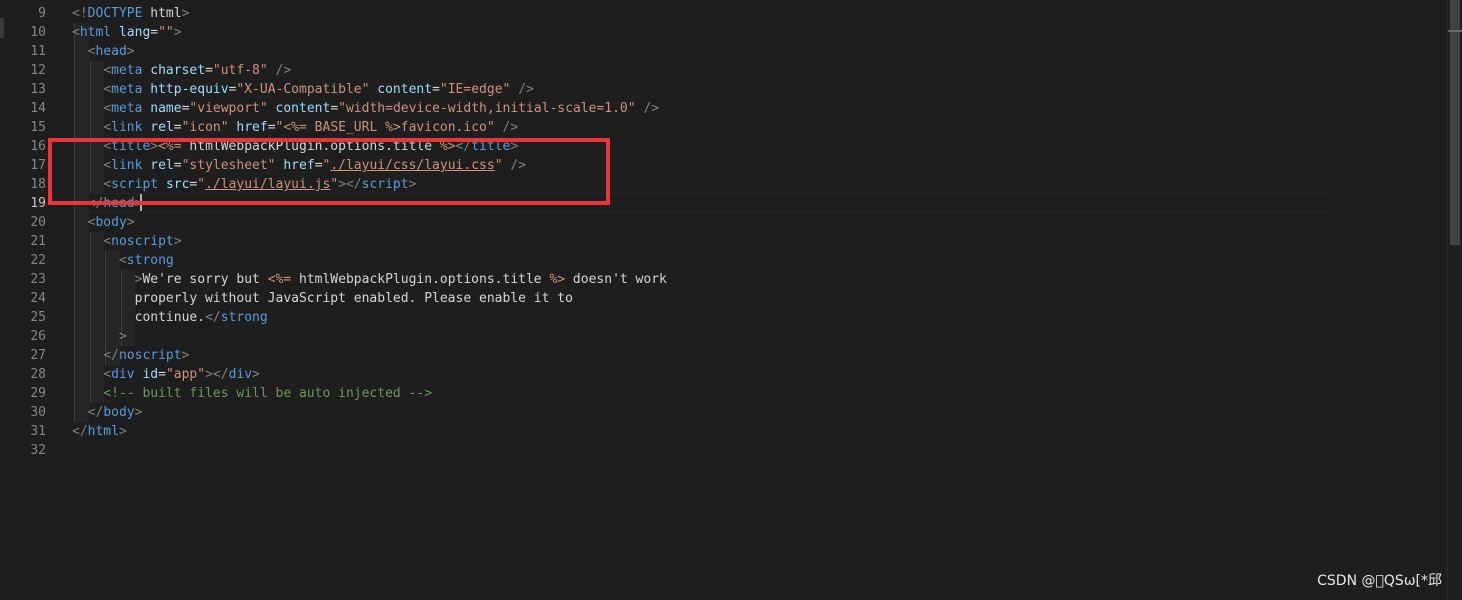 The height and width of the screenshot is (600, 1462). What do you see at coordinates (38, 108) in the screenshot?
I see `line-number: 14` at bounding box center [38, 108].